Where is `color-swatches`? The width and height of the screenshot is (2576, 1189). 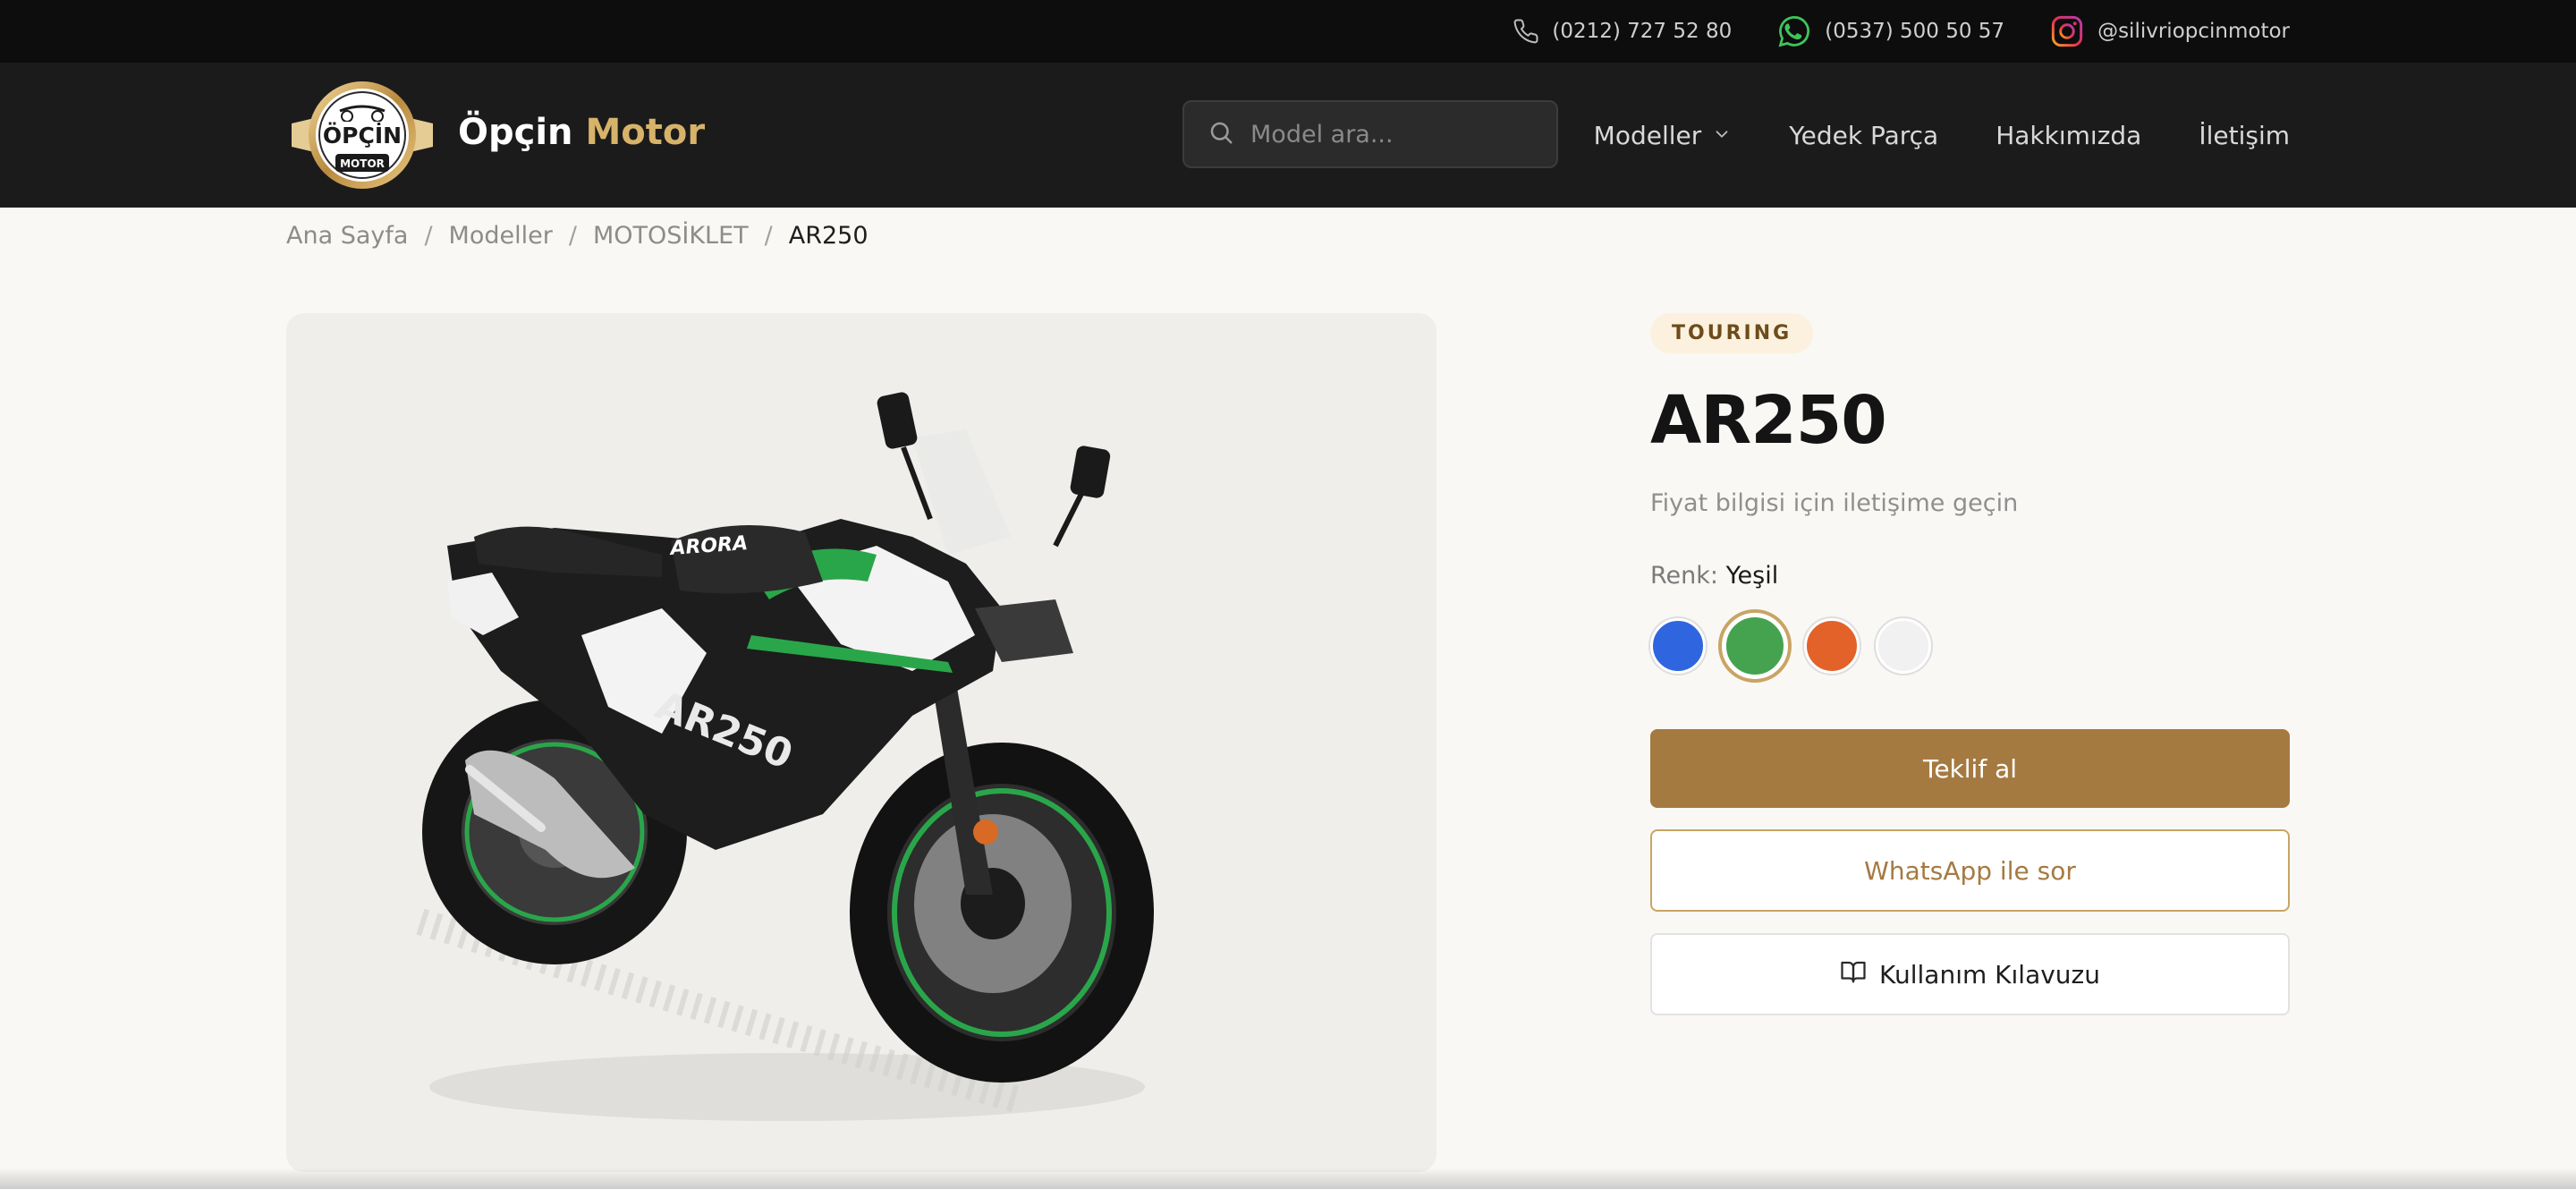 color-swatches is located at coordinates (1970, 646).